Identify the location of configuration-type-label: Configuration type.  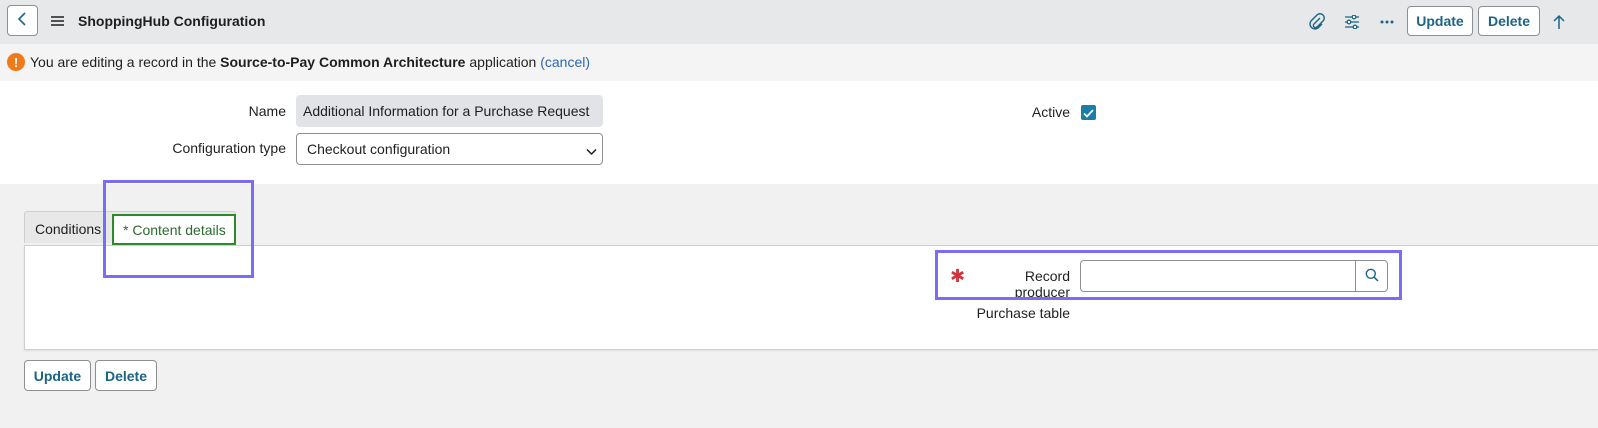
(229, 148).